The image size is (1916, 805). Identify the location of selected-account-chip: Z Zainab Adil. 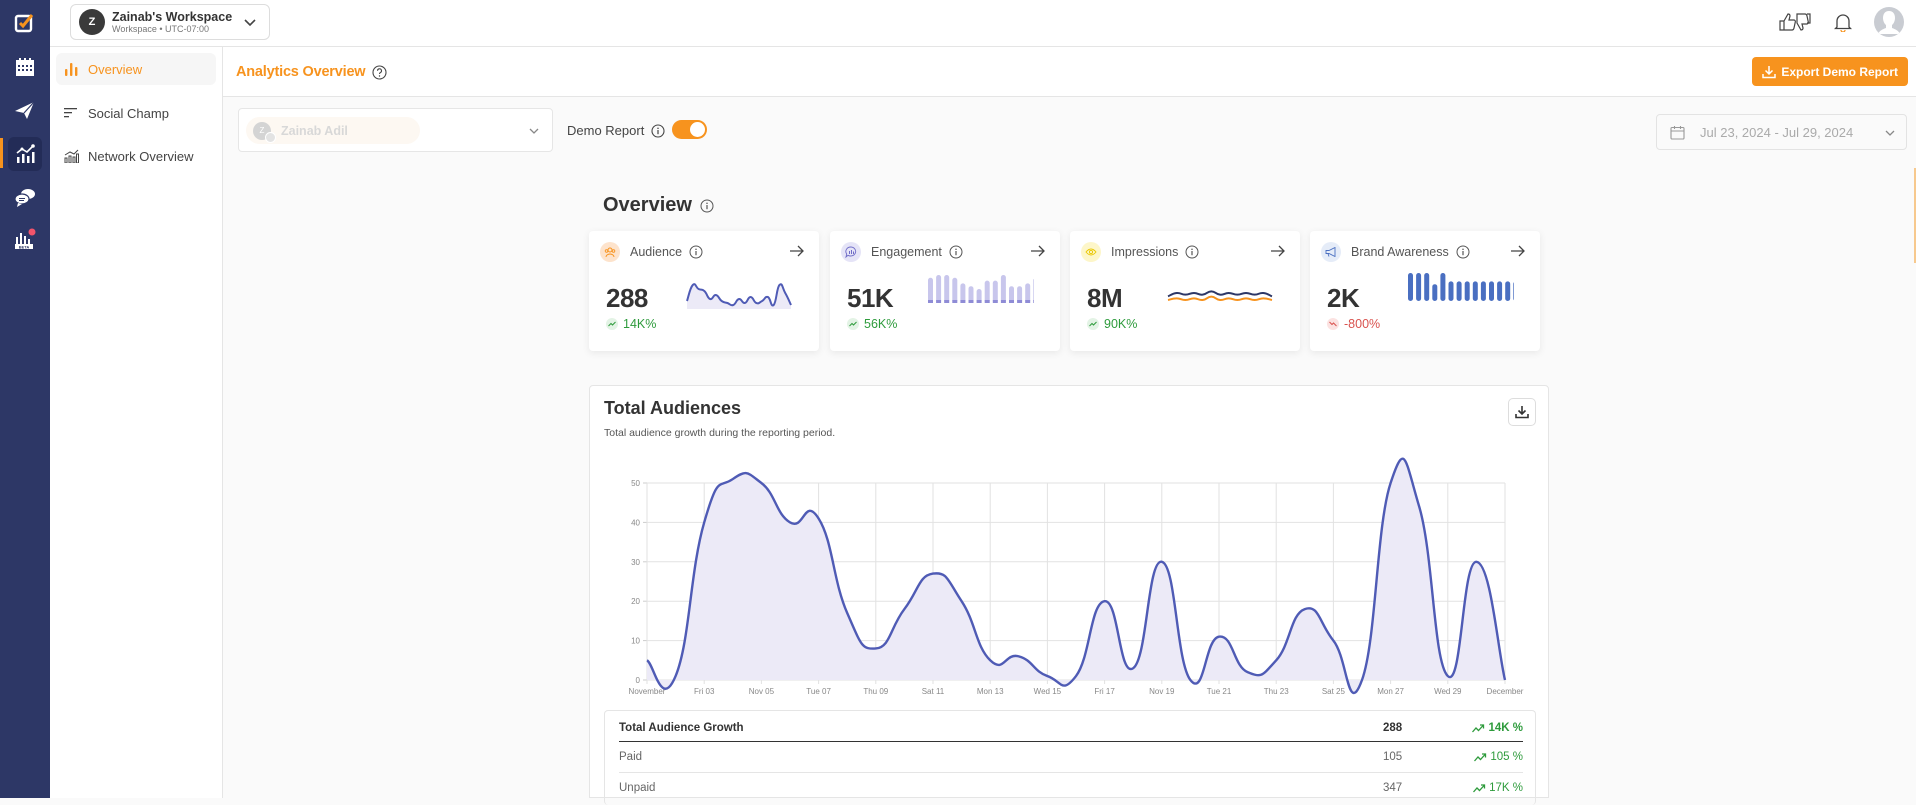
(333, 130).